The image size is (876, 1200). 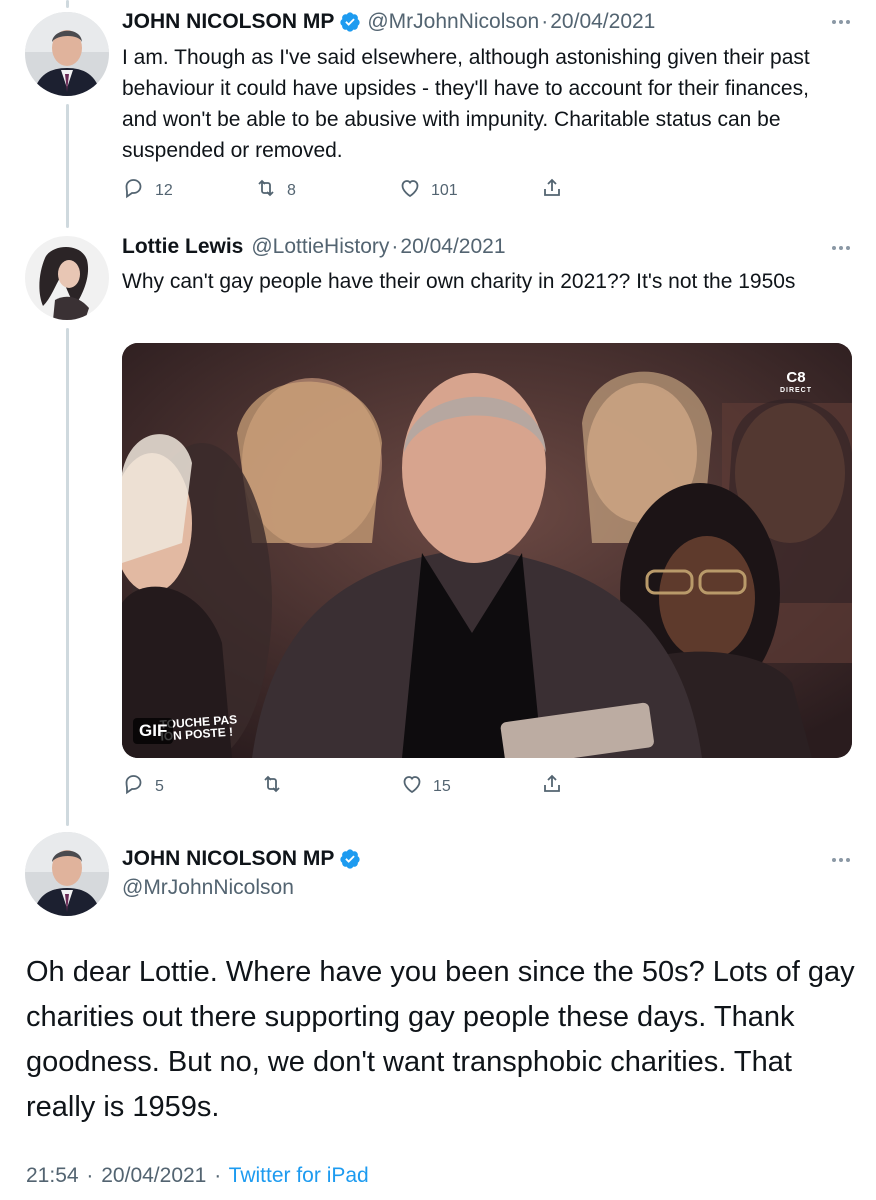 I want to click on tweet-meta: 21:54 · 20/04/2021 · Twitter for iPad, so click(x=197, y=1176).